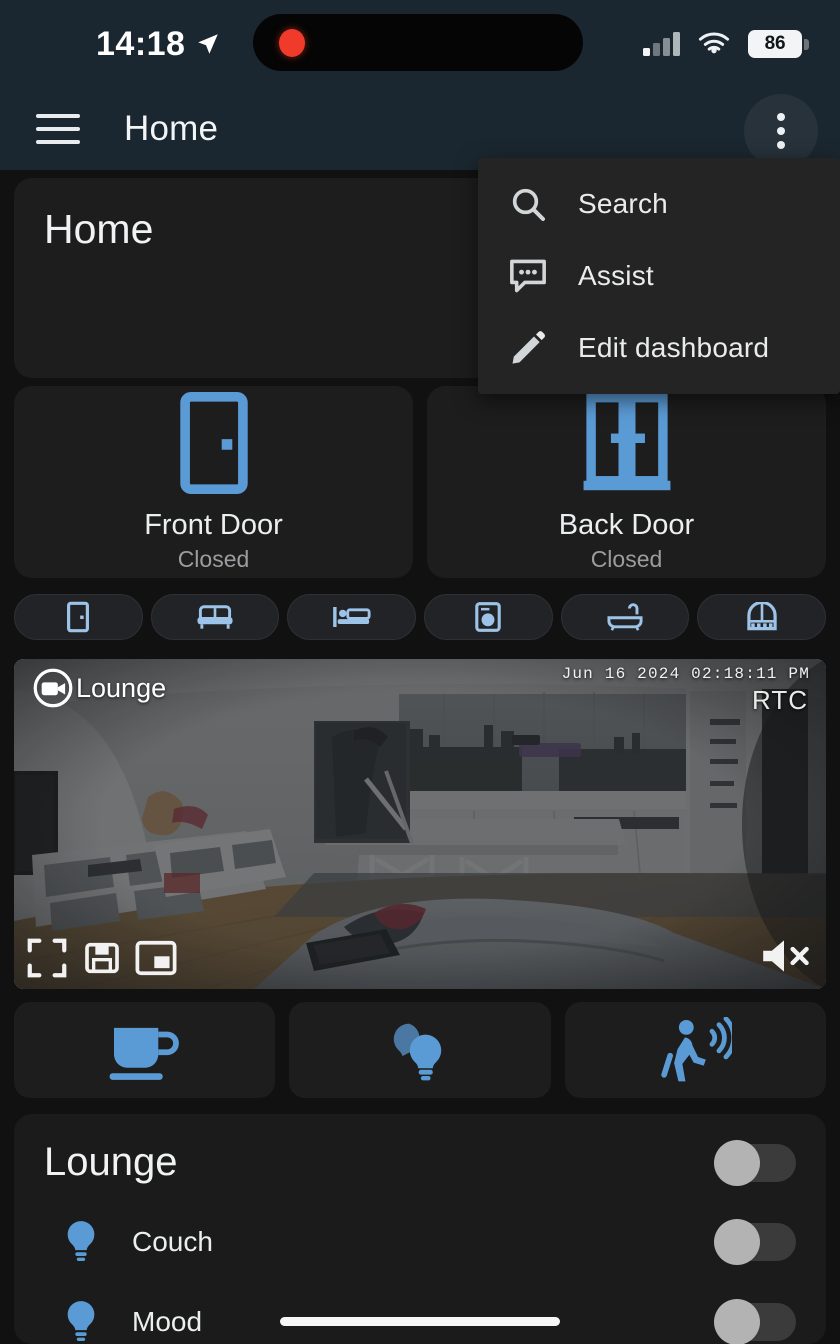 This screenshot has width=840, height=1344. I want to click on door-single-icon, so click(213, 443).